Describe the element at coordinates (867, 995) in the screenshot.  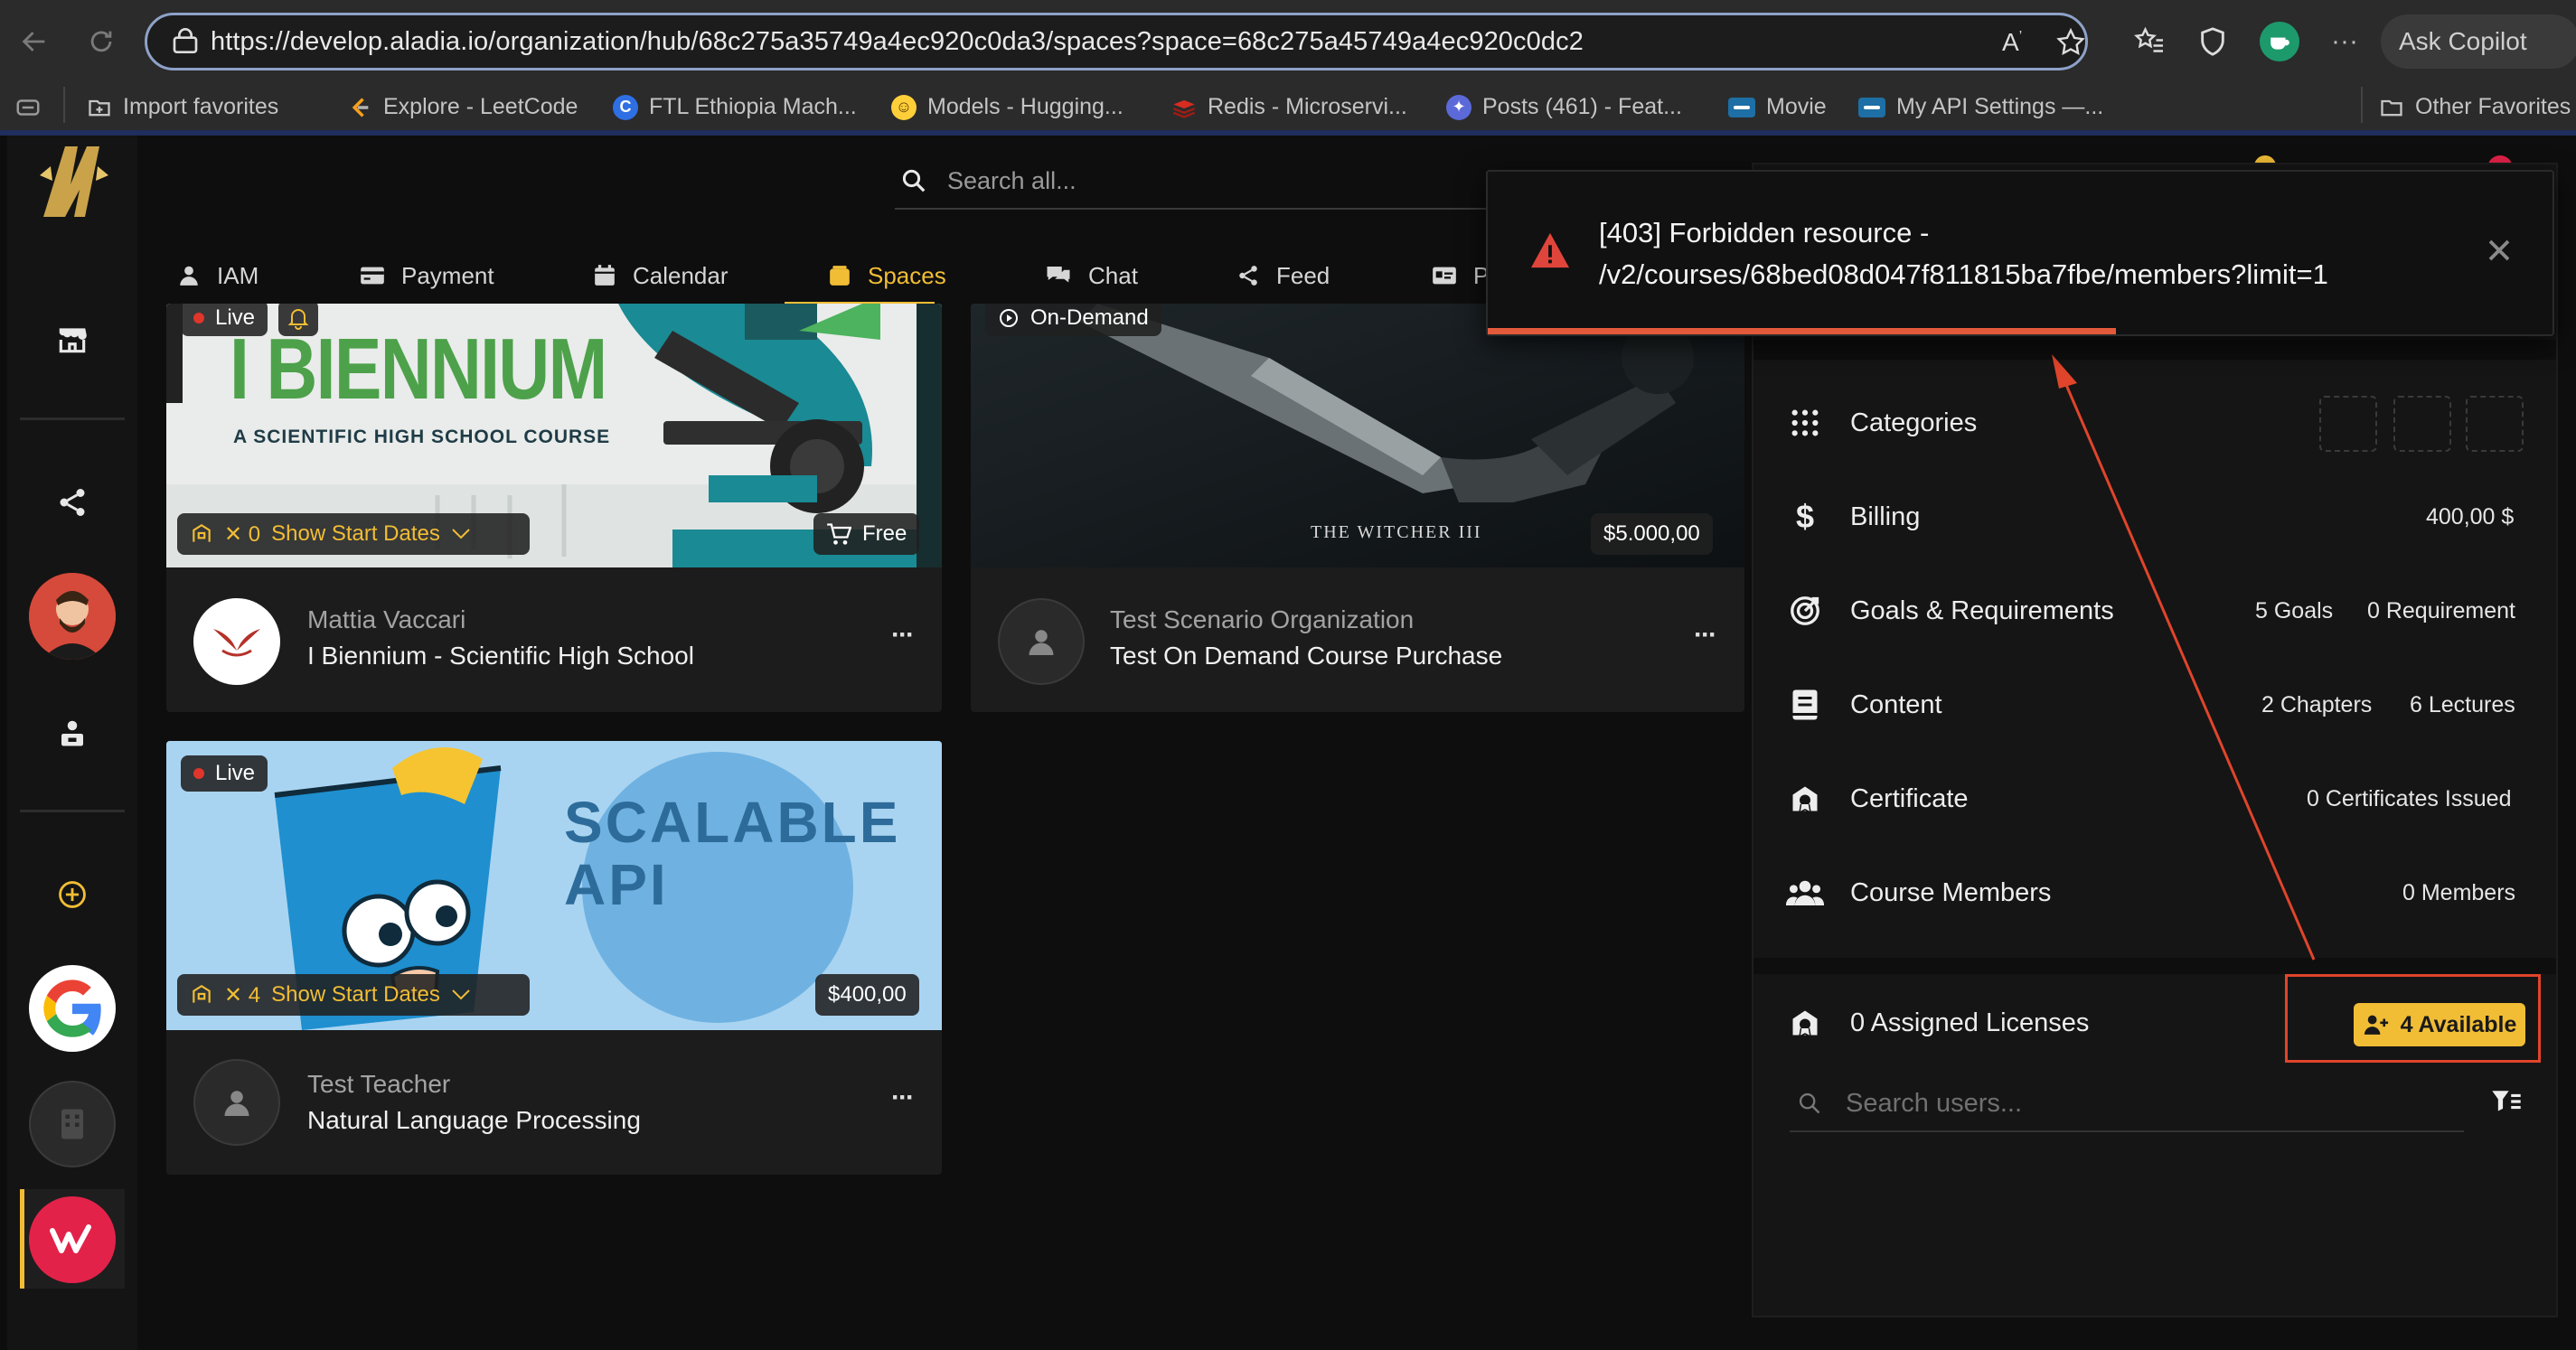
I see `price-badge: $400,00` at that location.